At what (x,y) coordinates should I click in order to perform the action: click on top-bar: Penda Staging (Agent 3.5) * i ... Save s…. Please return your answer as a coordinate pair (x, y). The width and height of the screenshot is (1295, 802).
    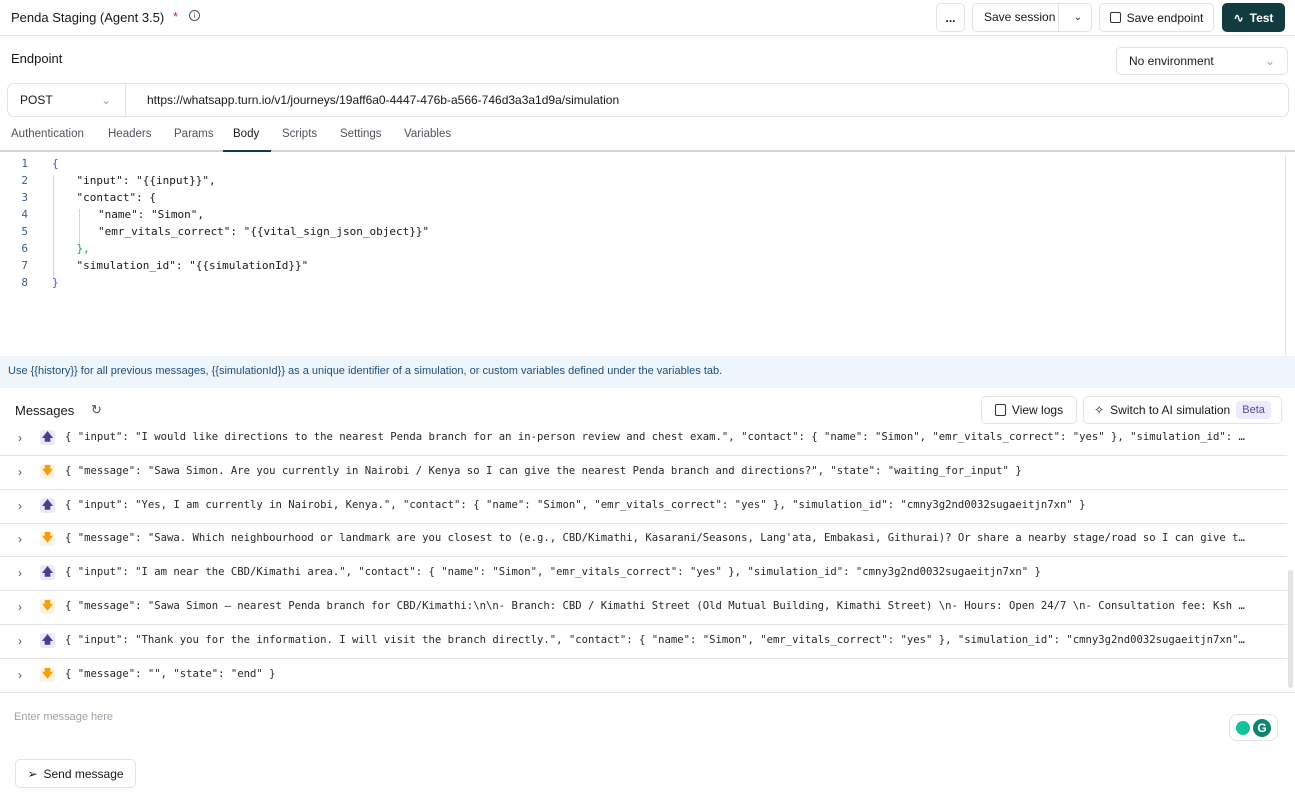
    Looking at the image, I should click on (647, 18).